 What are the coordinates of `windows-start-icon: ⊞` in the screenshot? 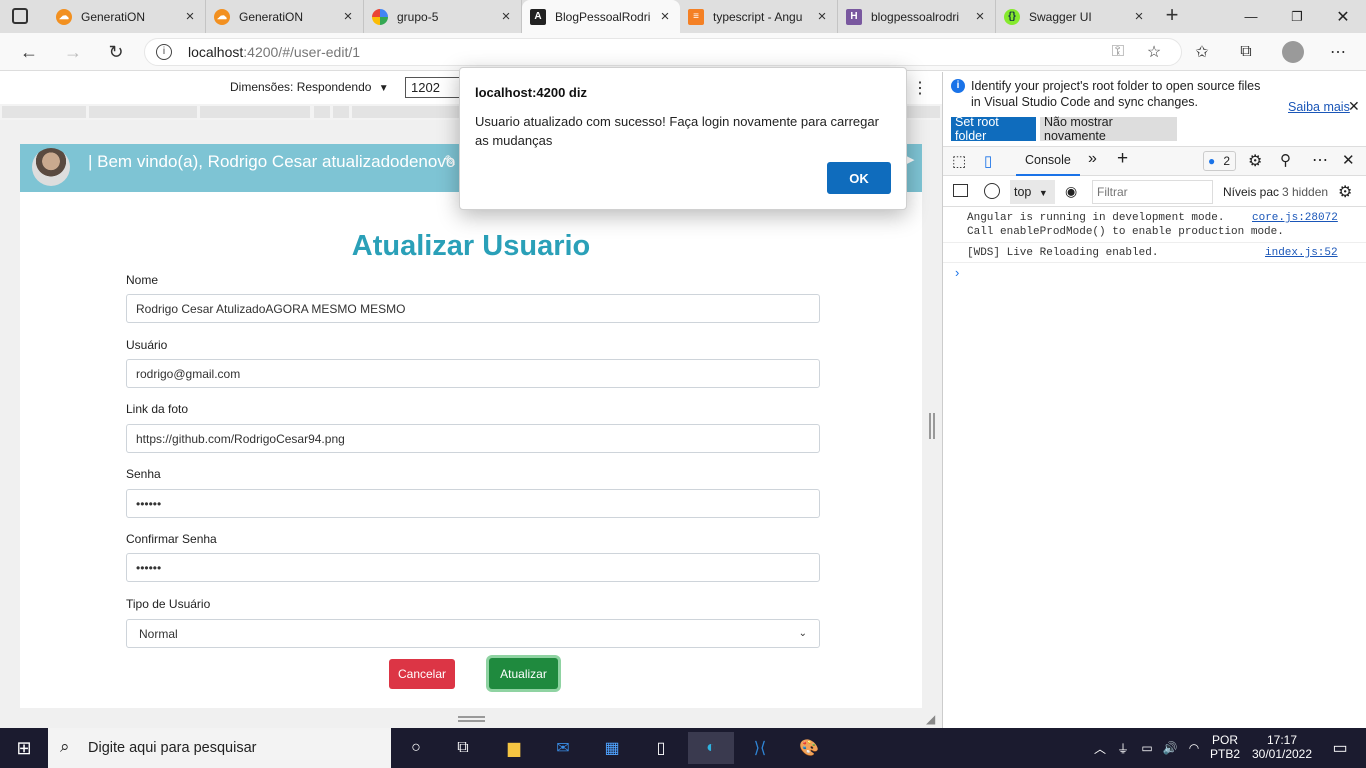 It's located at (24, 748).